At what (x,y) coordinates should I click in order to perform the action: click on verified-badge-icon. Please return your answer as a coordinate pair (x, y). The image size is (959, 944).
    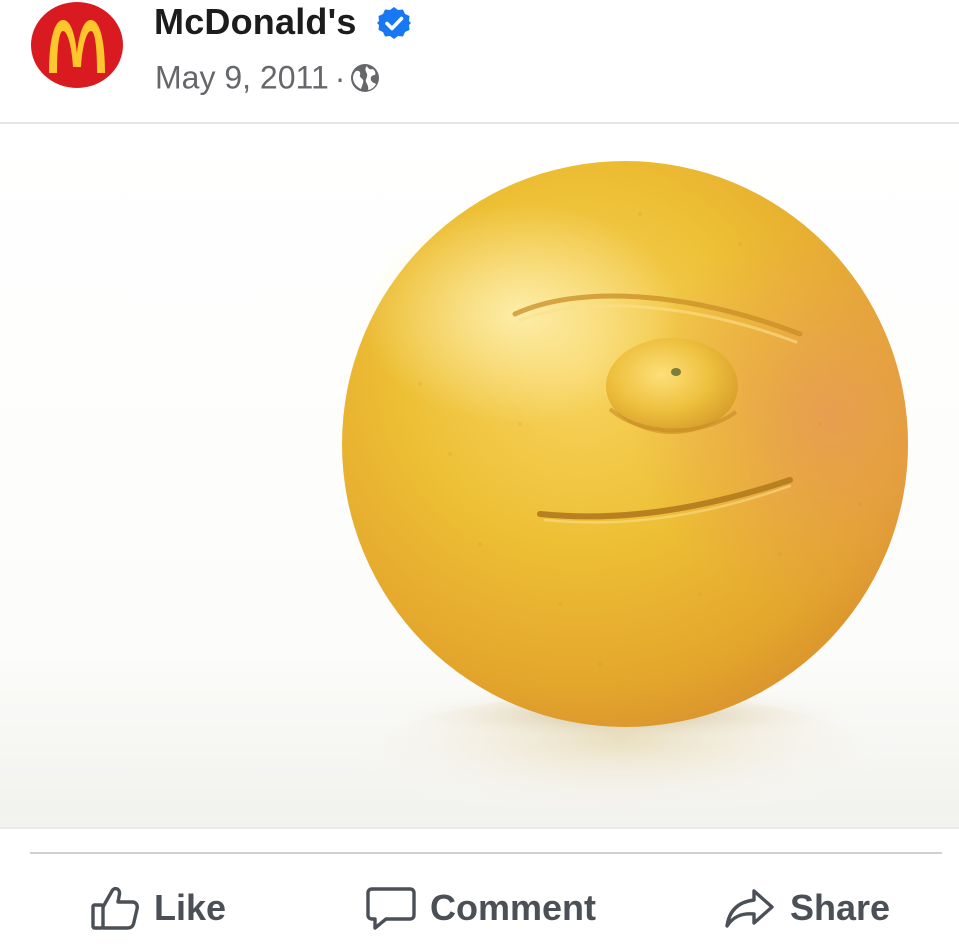
    Looking at the image, I should click on (394, 23).